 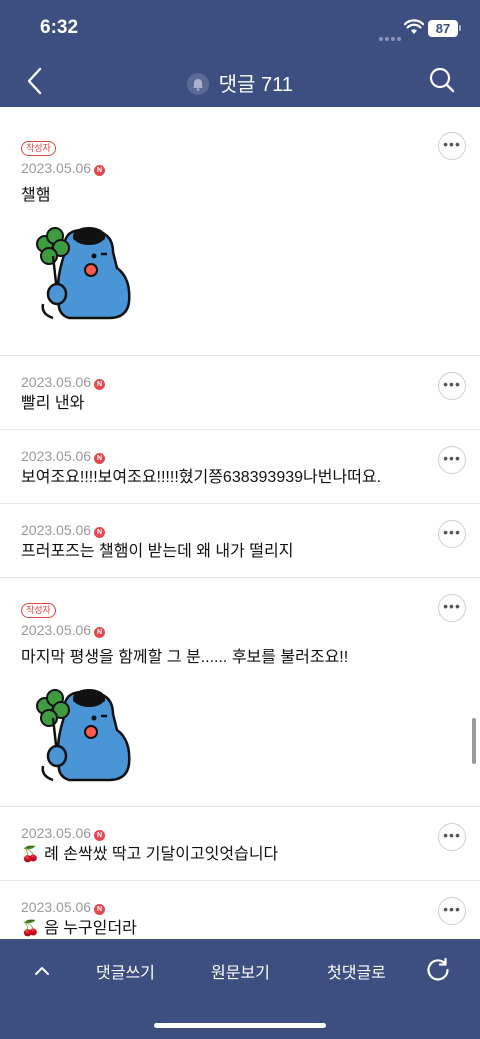 I want to click on status-bar: 6:32 87, so click(x=240, y=28).